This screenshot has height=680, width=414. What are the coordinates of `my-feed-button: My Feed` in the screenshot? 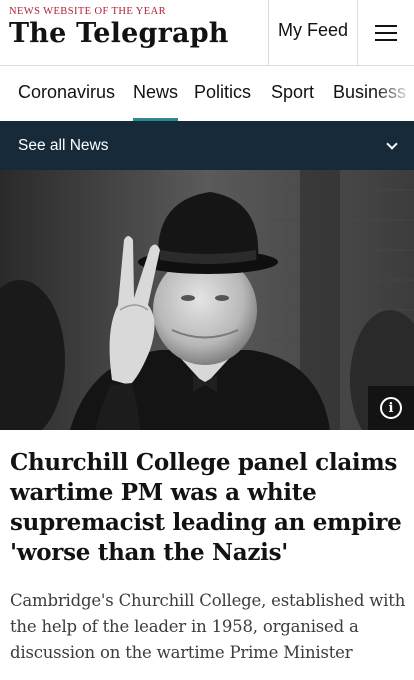 It's located at (313, 33).